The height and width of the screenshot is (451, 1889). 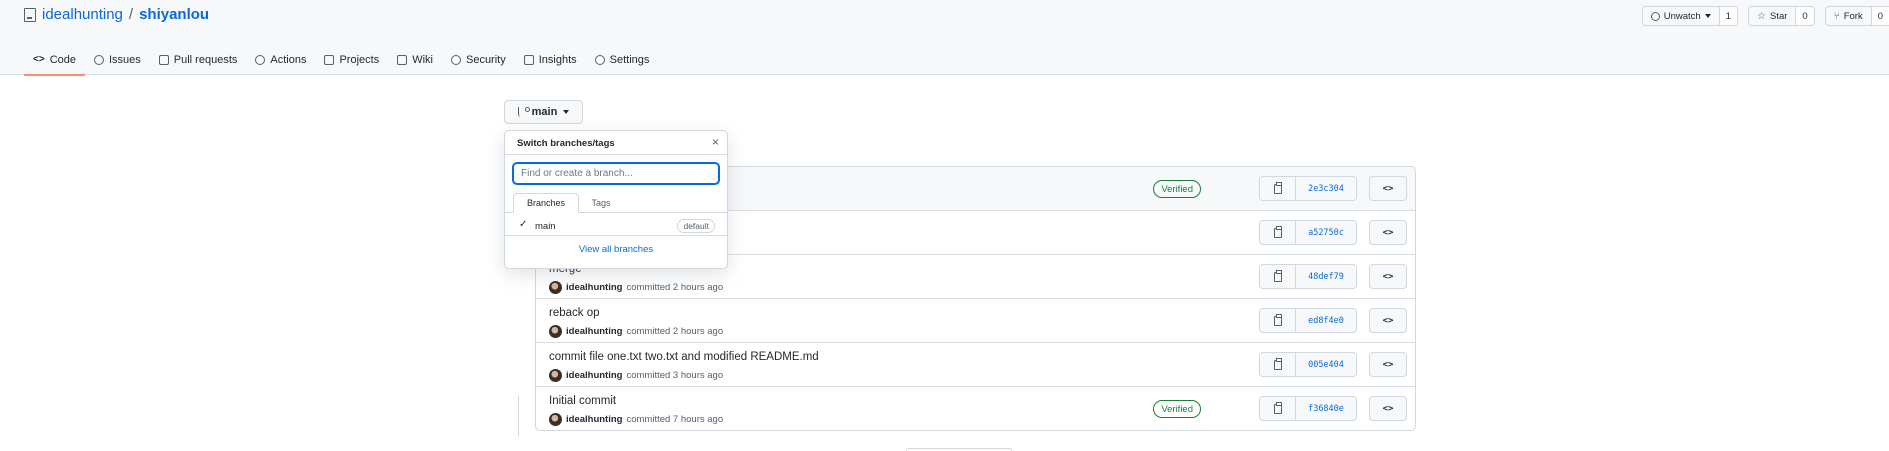 I want to click on tab-actions: Actions, so click(x=280, y=59).